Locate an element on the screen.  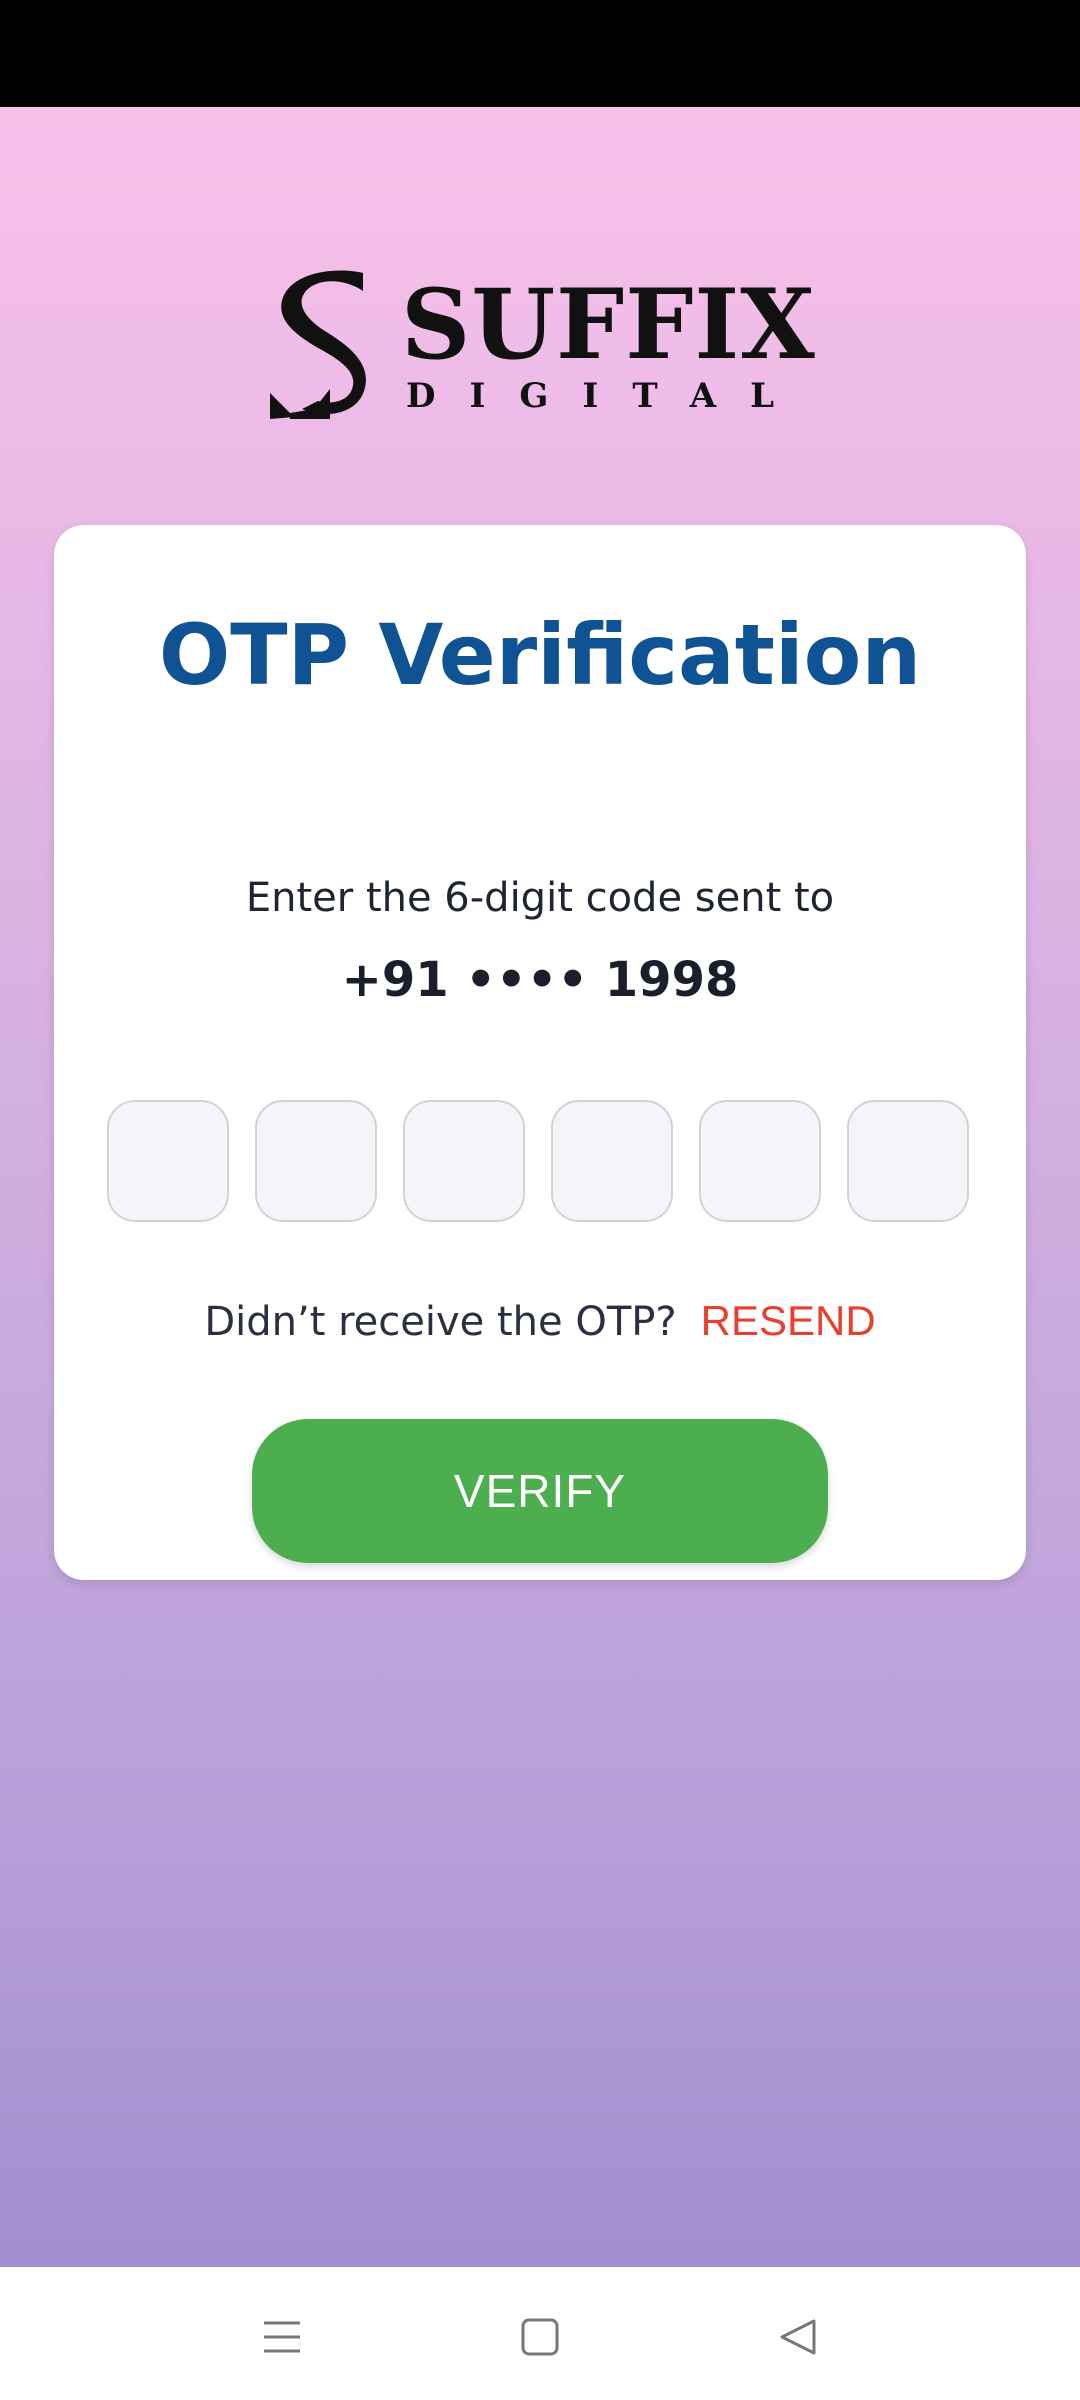
back-icon is located at coordinates (798, 2337).